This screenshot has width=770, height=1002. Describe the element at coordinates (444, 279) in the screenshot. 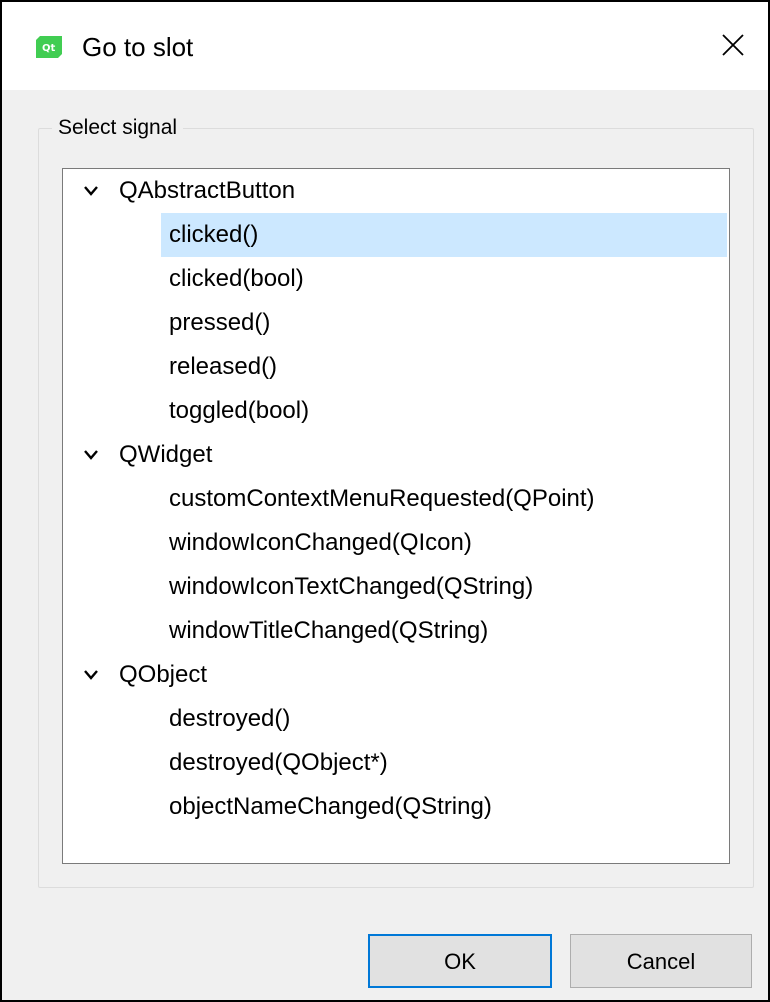

I see `signal-item: clicked(bool)` at that location.